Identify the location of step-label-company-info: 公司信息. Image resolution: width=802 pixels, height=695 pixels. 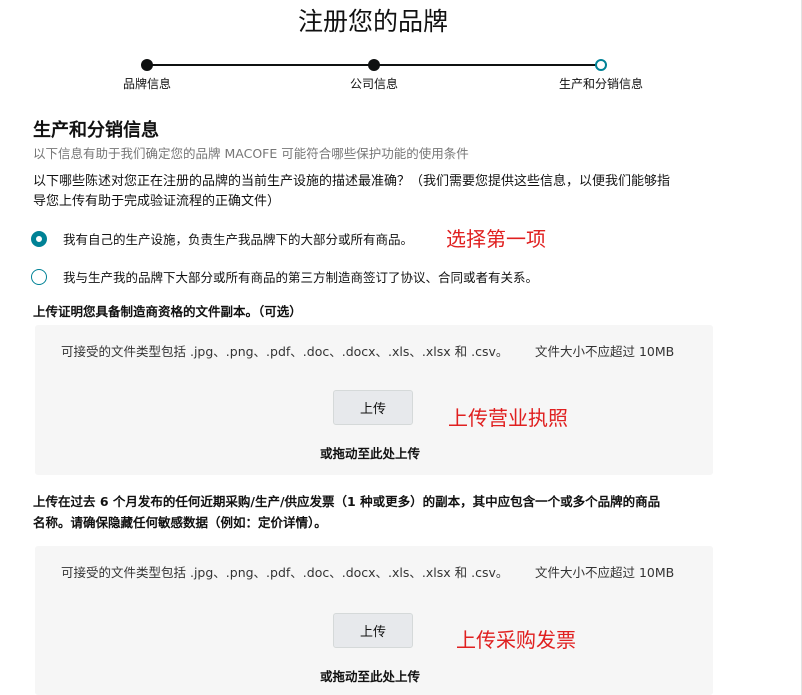
(374, 84).